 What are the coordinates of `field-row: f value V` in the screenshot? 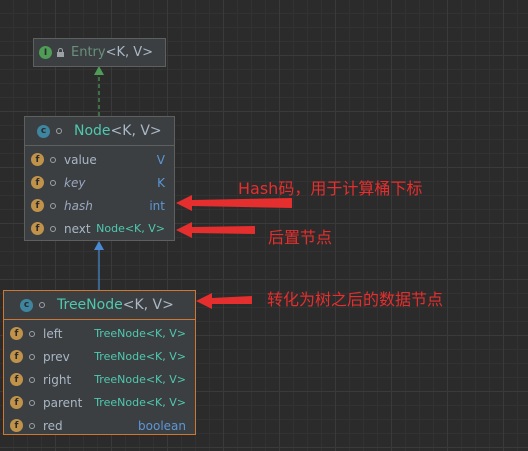 It's located at (99, 159).